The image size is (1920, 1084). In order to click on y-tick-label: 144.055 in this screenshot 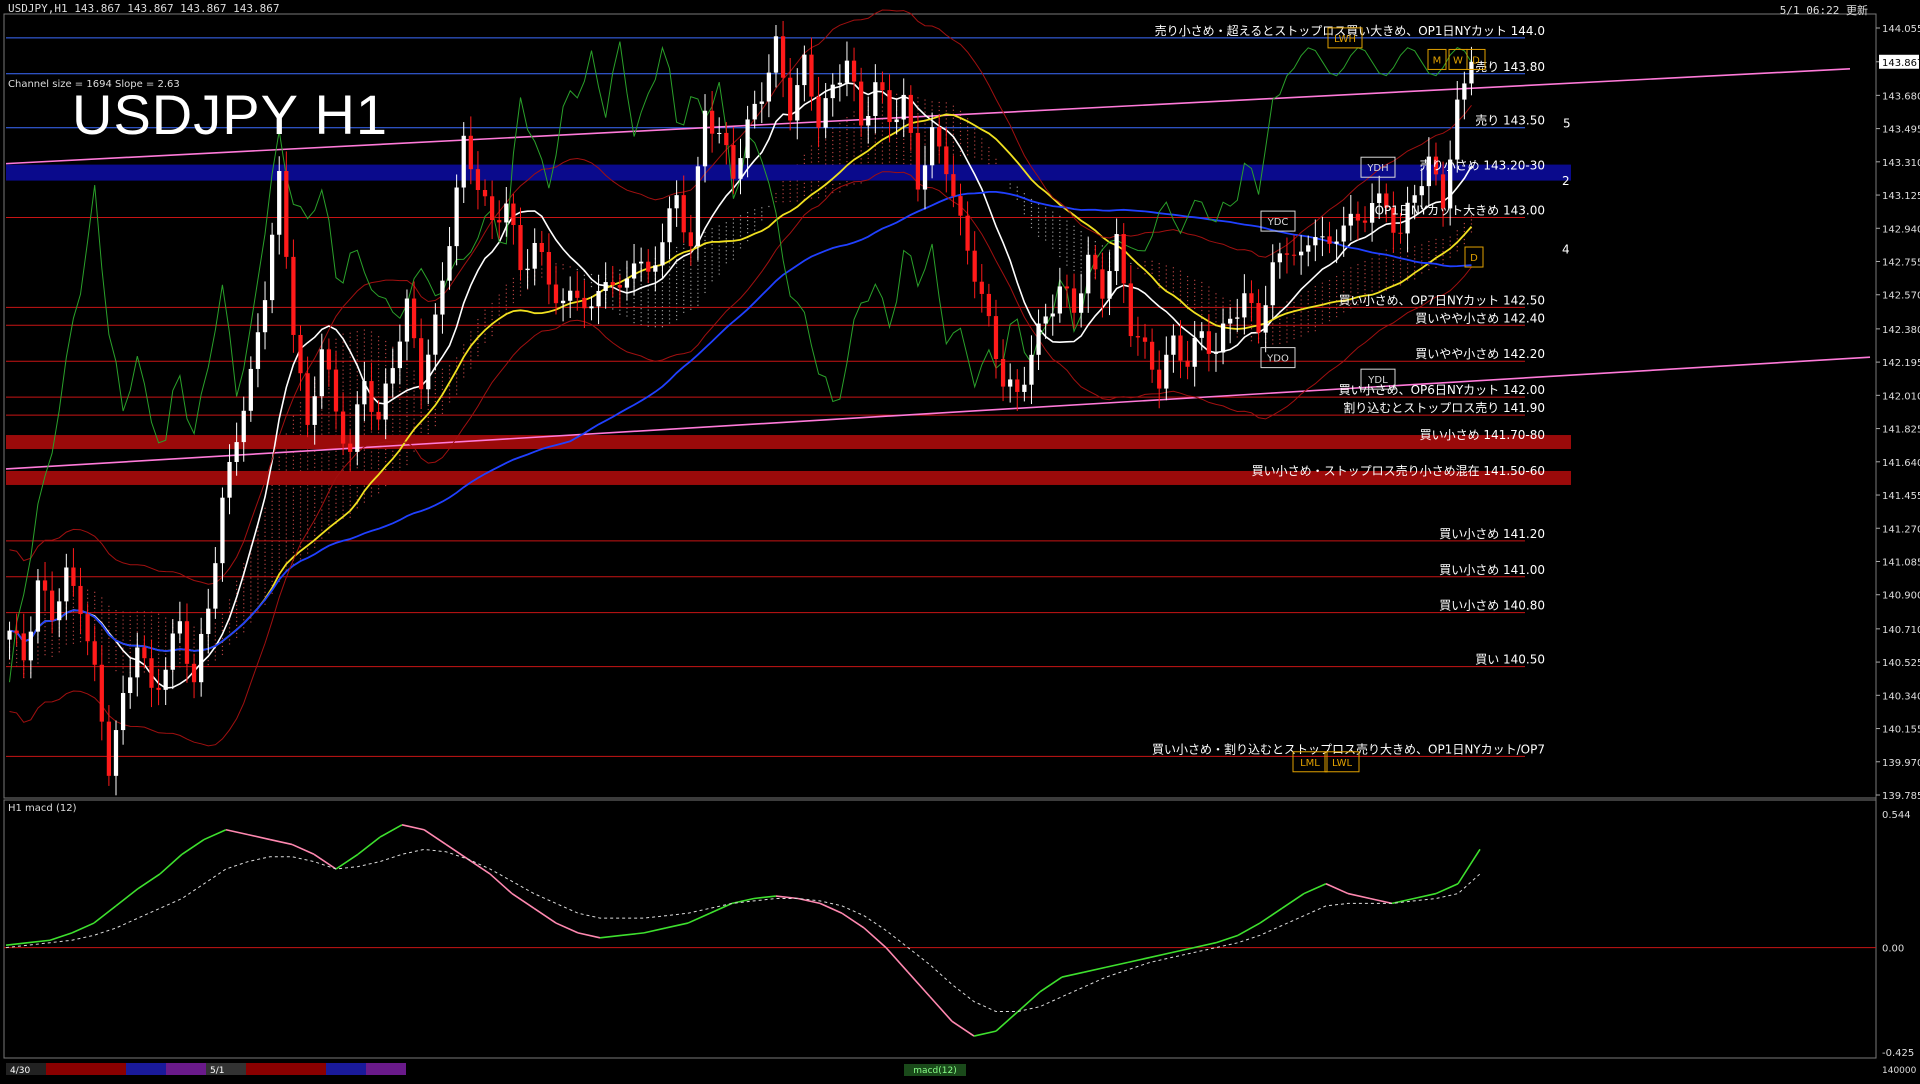, I will do `click(1901, 29)`.